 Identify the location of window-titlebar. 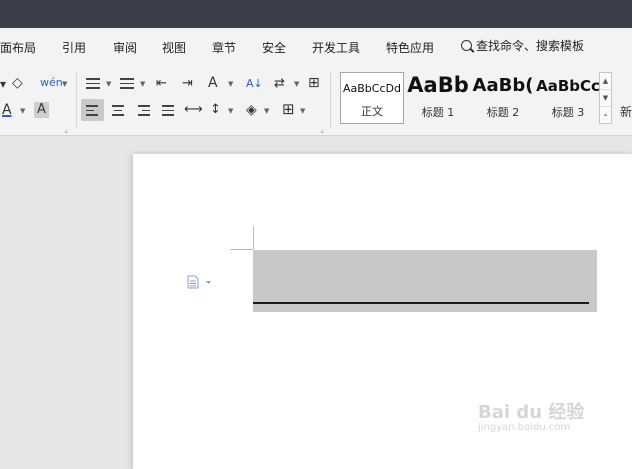
(316, 14).